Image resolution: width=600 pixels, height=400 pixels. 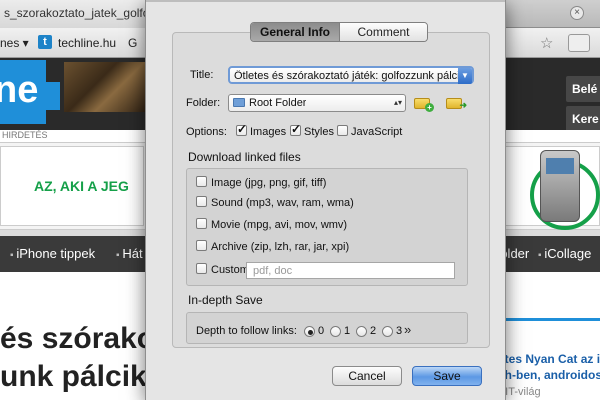 What do you see at coordinates (342, 130) in the screenshot?
I see `javascript-checkbox` at bounding box center [342, 130].